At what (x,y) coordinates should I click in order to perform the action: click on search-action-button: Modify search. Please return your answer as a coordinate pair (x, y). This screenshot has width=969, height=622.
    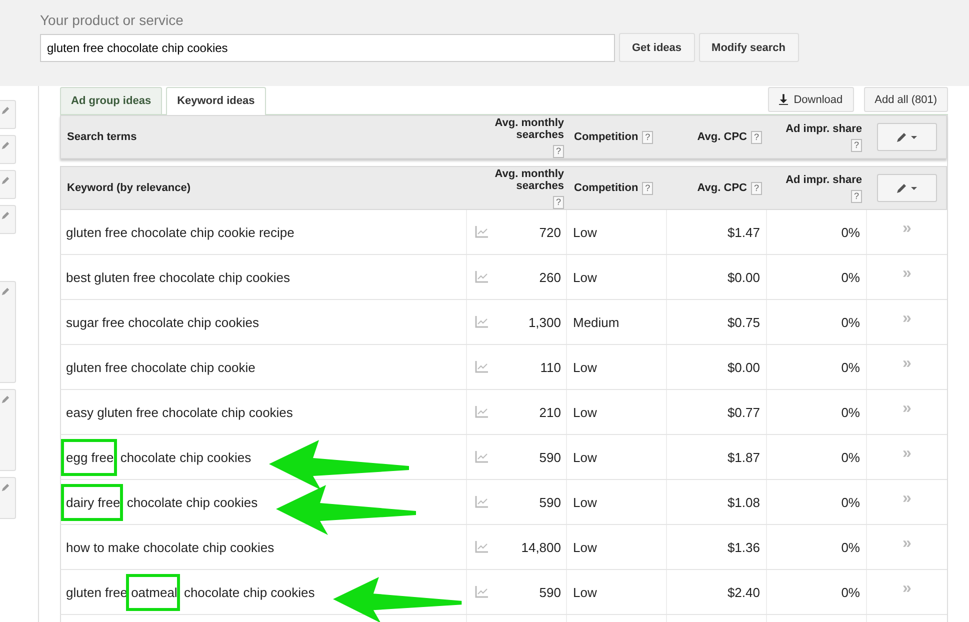
    Looking at the image, I should click on (748, 47).